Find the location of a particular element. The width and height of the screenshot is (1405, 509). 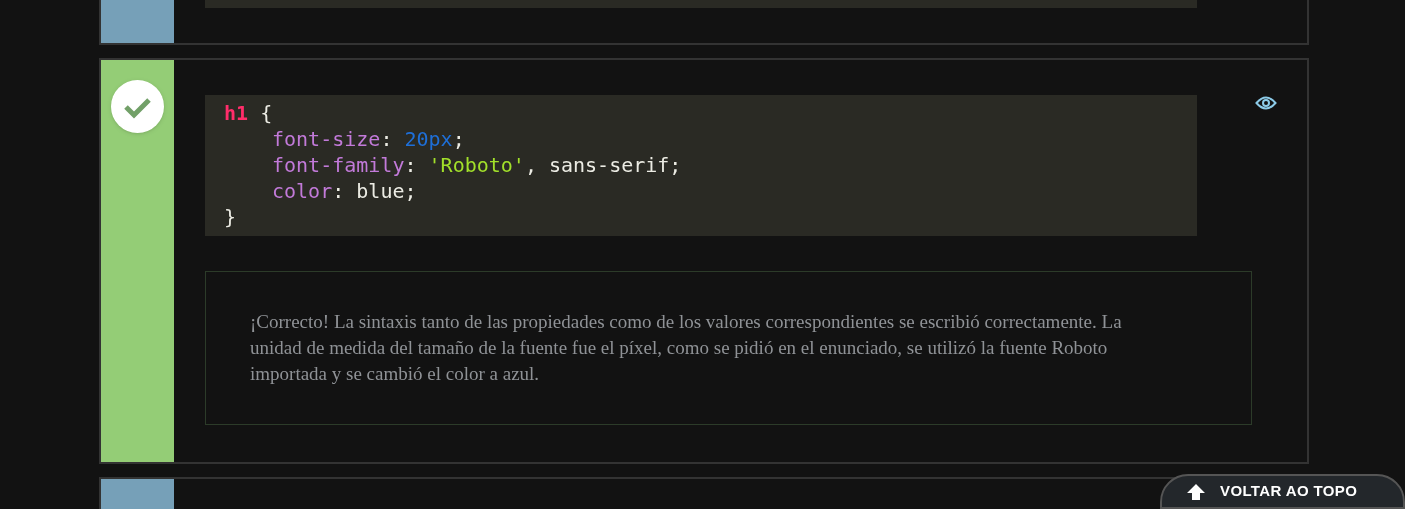

code-line: color: blue; is located at coordinates (344, 191).